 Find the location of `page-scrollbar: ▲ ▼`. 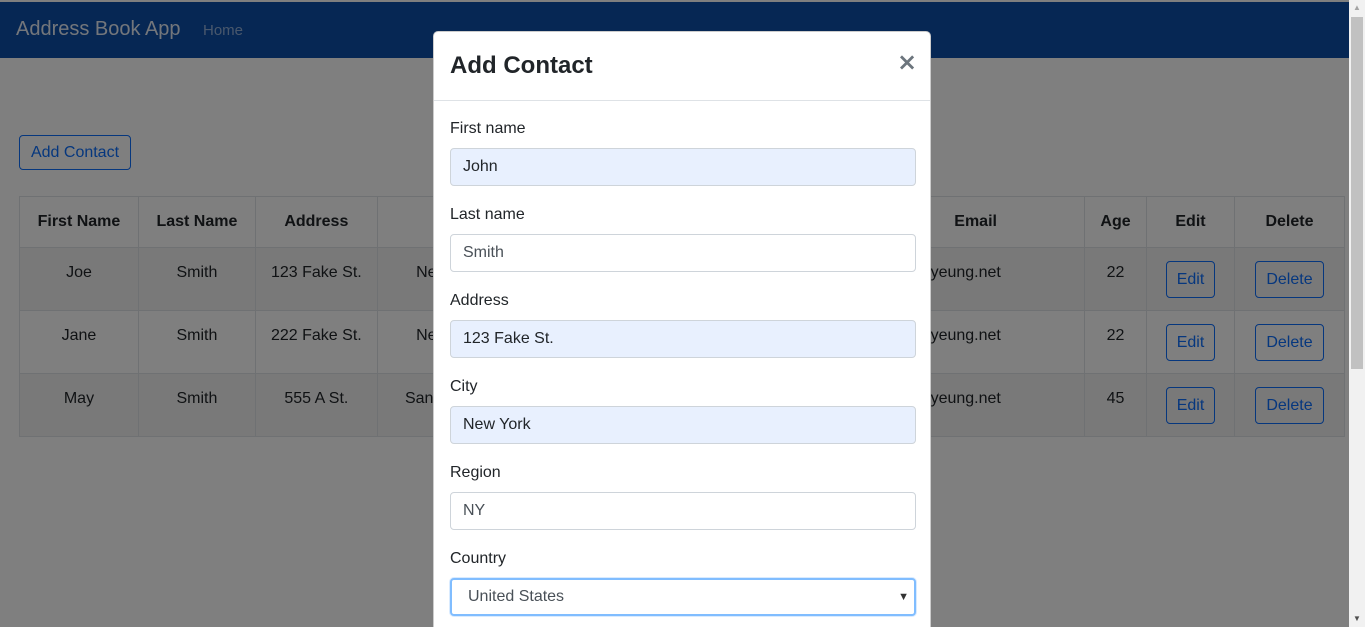

page-scrollbar: ▲ ▼ is located at coordinates (1357, 313).